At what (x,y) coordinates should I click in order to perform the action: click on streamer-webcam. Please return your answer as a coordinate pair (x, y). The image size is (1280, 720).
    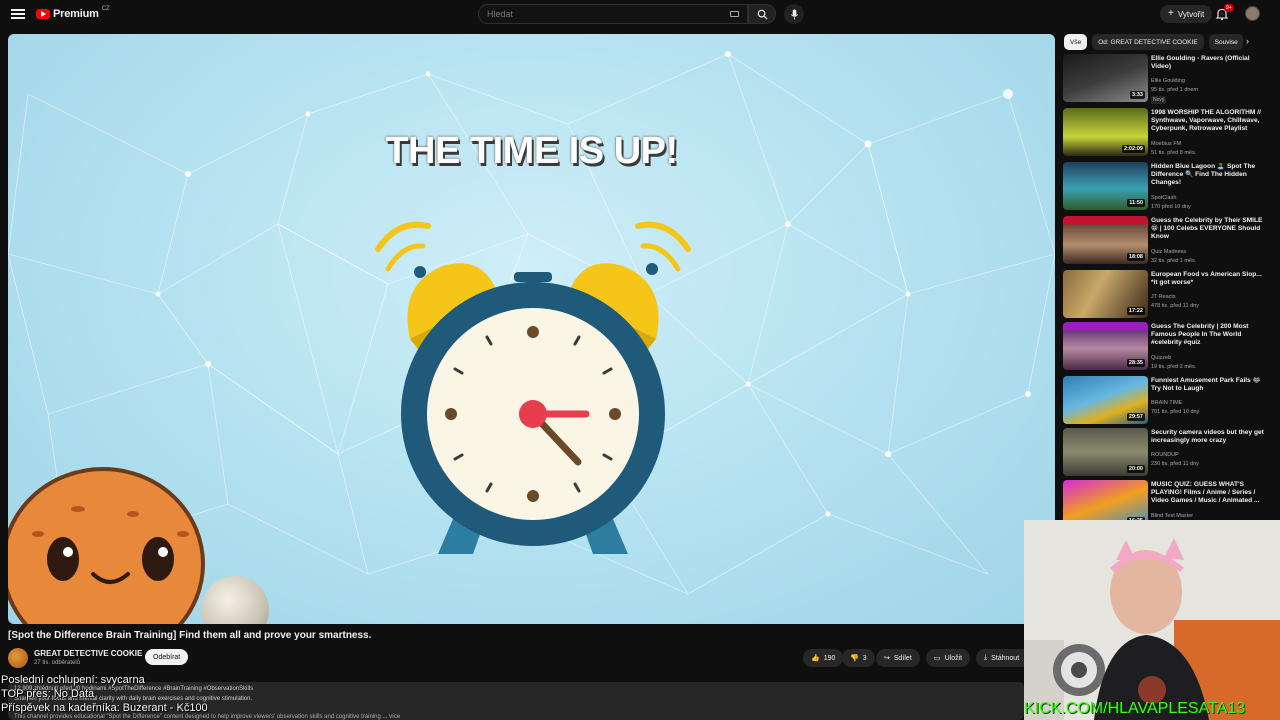
    Looking at the image, I should click on (1152, 620).